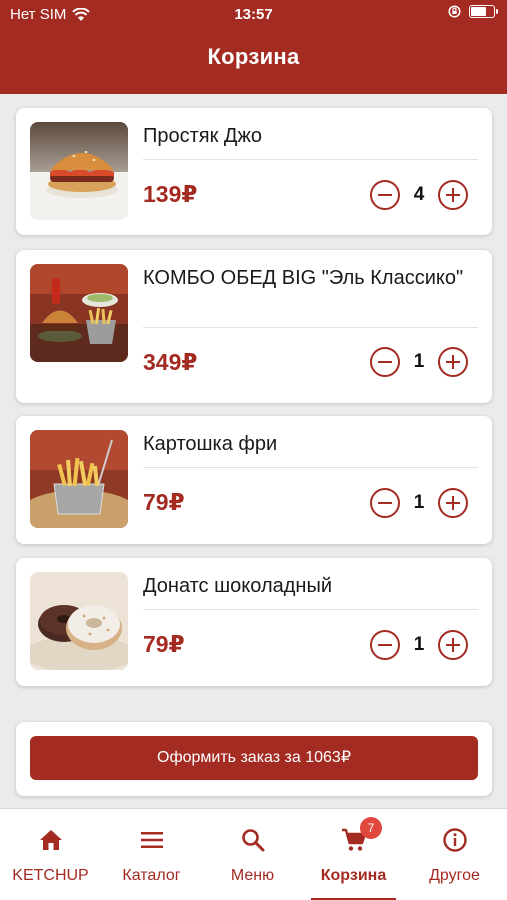 This screenshot has width=507, height=900. Describe the element at coordinates (79, 479) in the screenshot. I see `fries-photo` at that location.